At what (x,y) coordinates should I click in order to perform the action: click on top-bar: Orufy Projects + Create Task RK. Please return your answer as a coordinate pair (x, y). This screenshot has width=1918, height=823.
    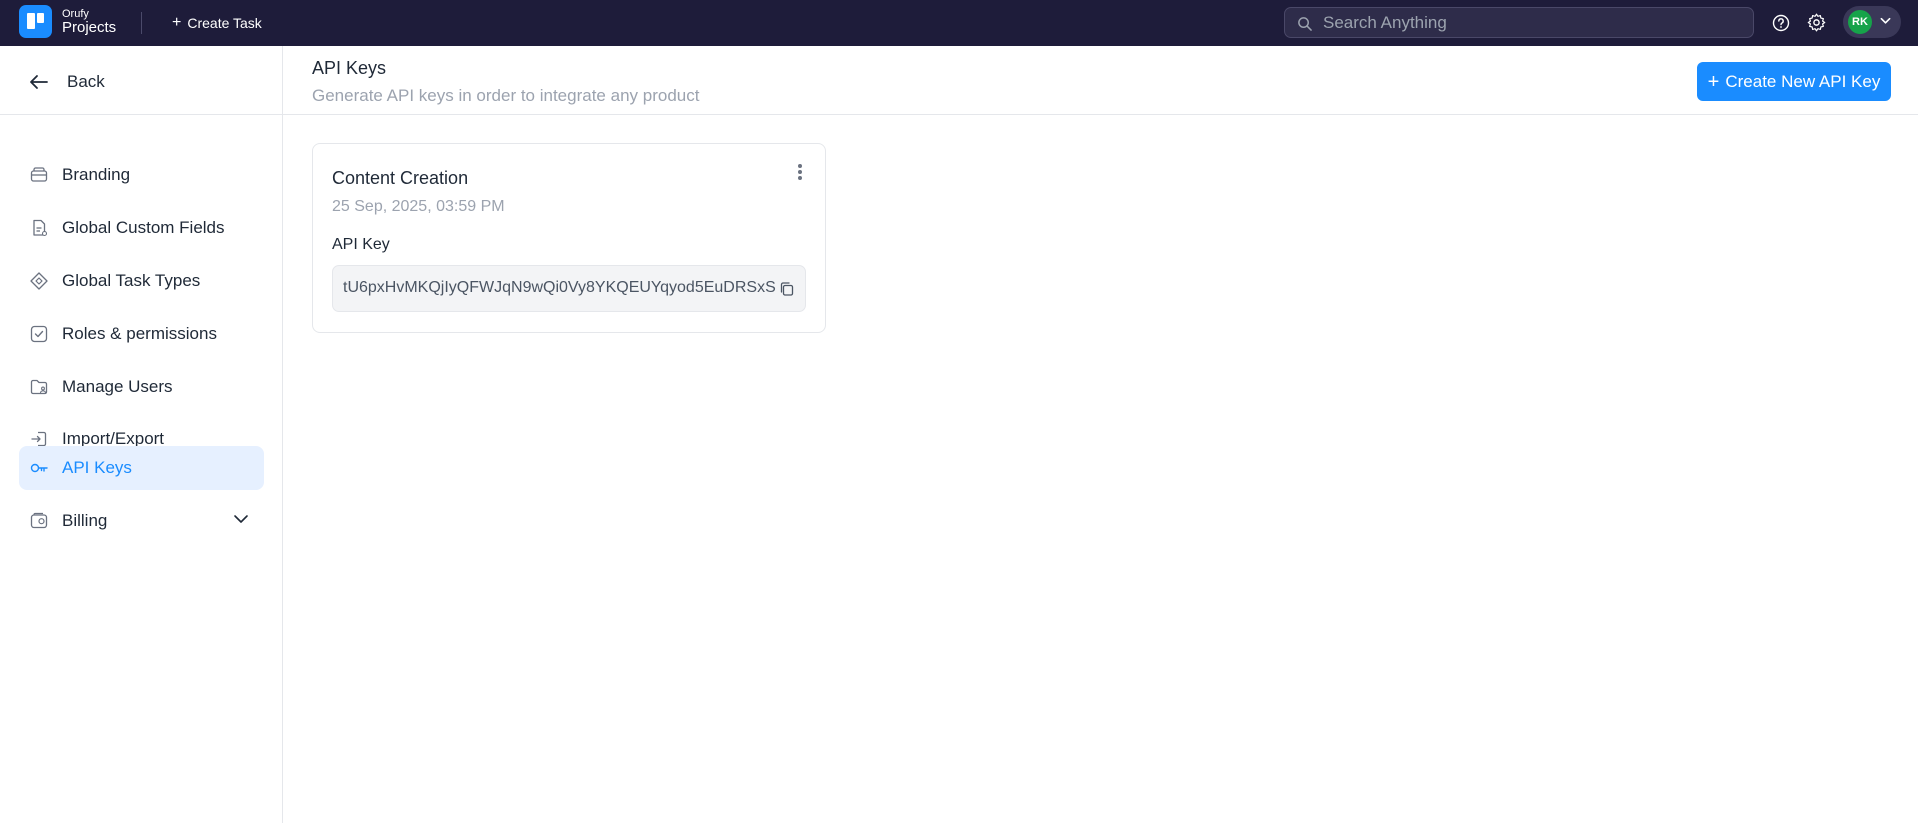
    Looking at the image, I should click on (959, 23).